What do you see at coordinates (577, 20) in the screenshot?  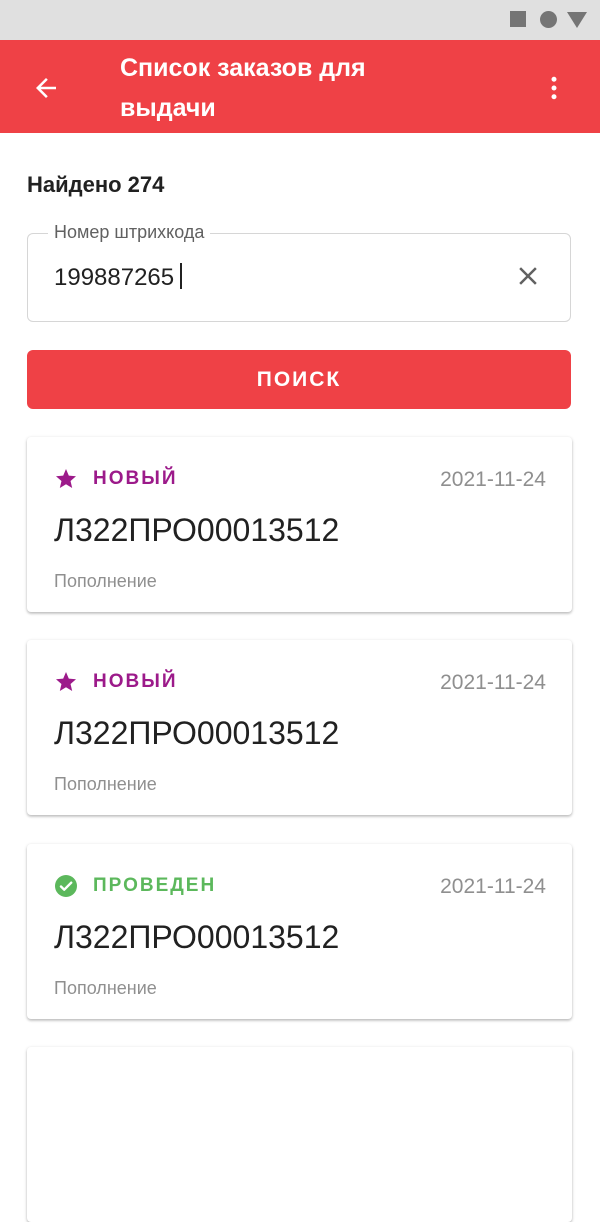 I see `triangle-icon` at bounding box center [577, 20].